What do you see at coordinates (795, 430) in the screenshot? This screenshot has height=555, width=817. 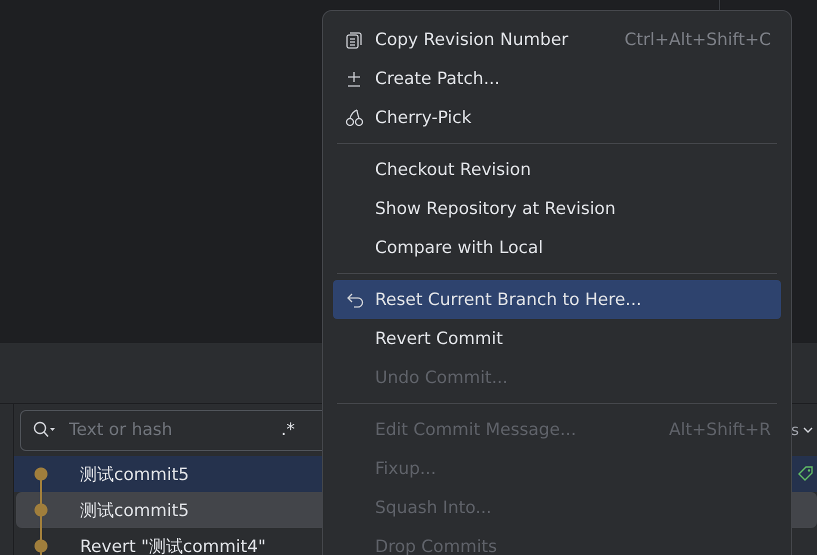 I see `toolbar-text: s` at bounding box center [795, 430].